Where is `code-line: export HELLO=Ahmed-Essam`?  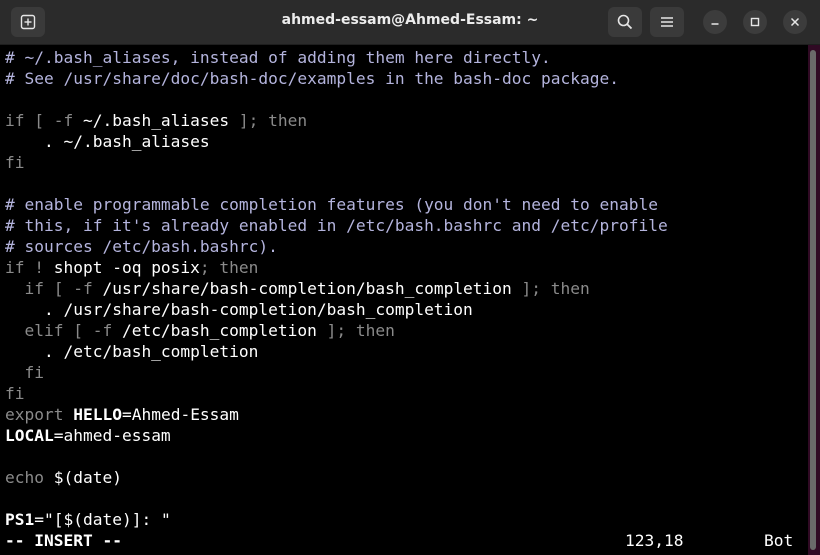 code-line: export HELLO=Ahmed-Essam is located at coordinates (122, 414).